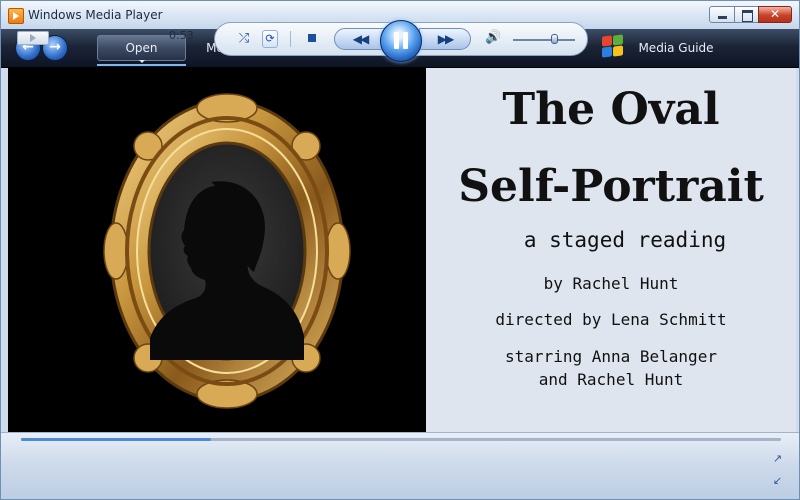  I want to click on minimize-button, so click(722, 14).